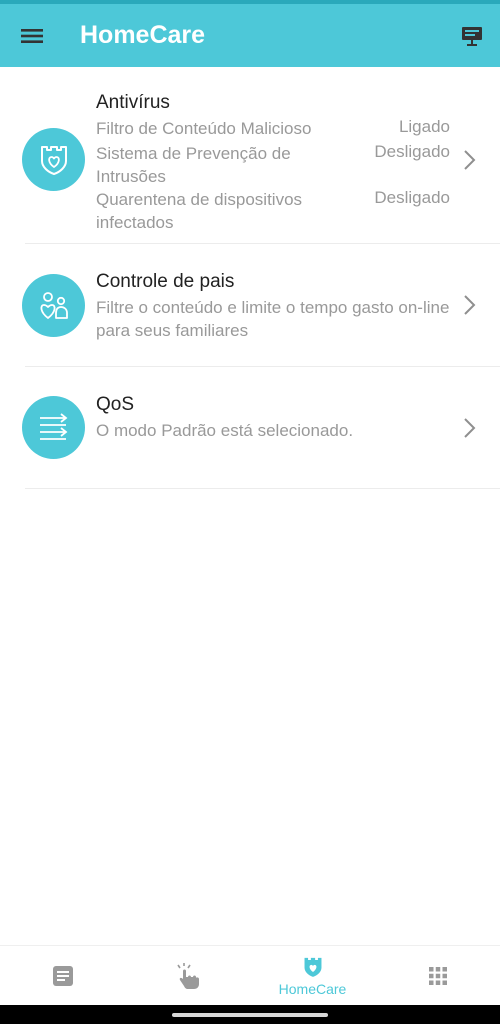  I want to click on parental-icon-badge, so click(53, 305).